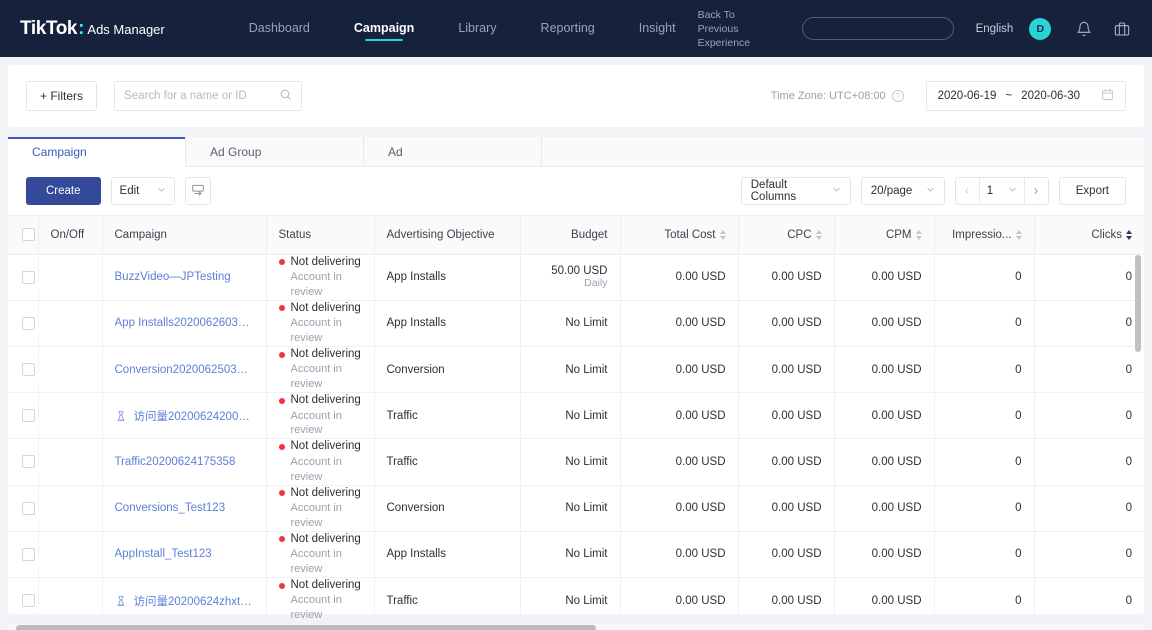 This screenshot has height=630, width=1152. I want to click on avatar: D, so click(1040, 28).